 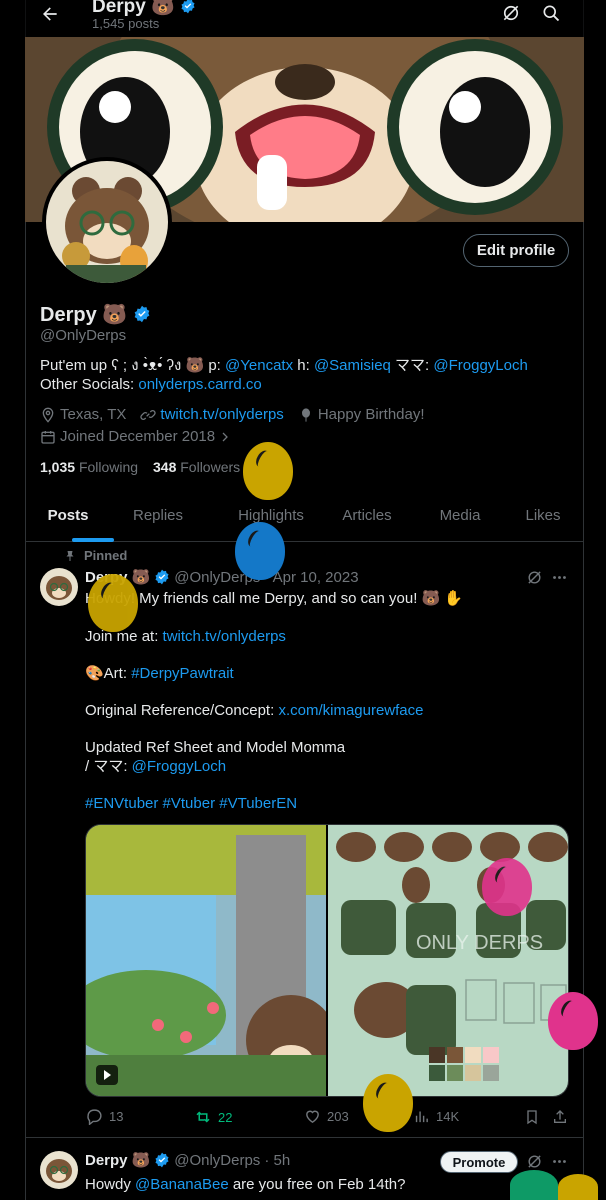 I want to click on play-icon, so click(x=107, y=1075).